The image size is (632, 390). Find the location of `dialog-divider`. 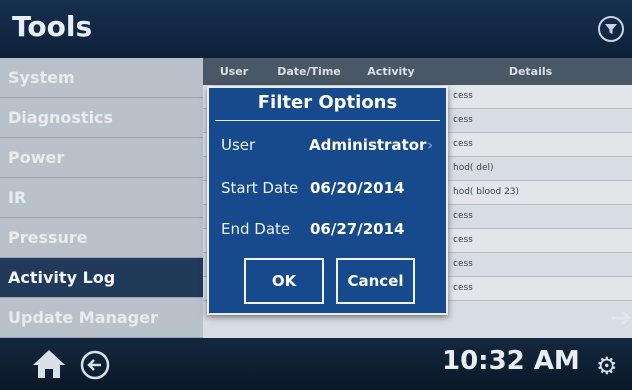

dialog-divider is located at coordinates (327, 120).